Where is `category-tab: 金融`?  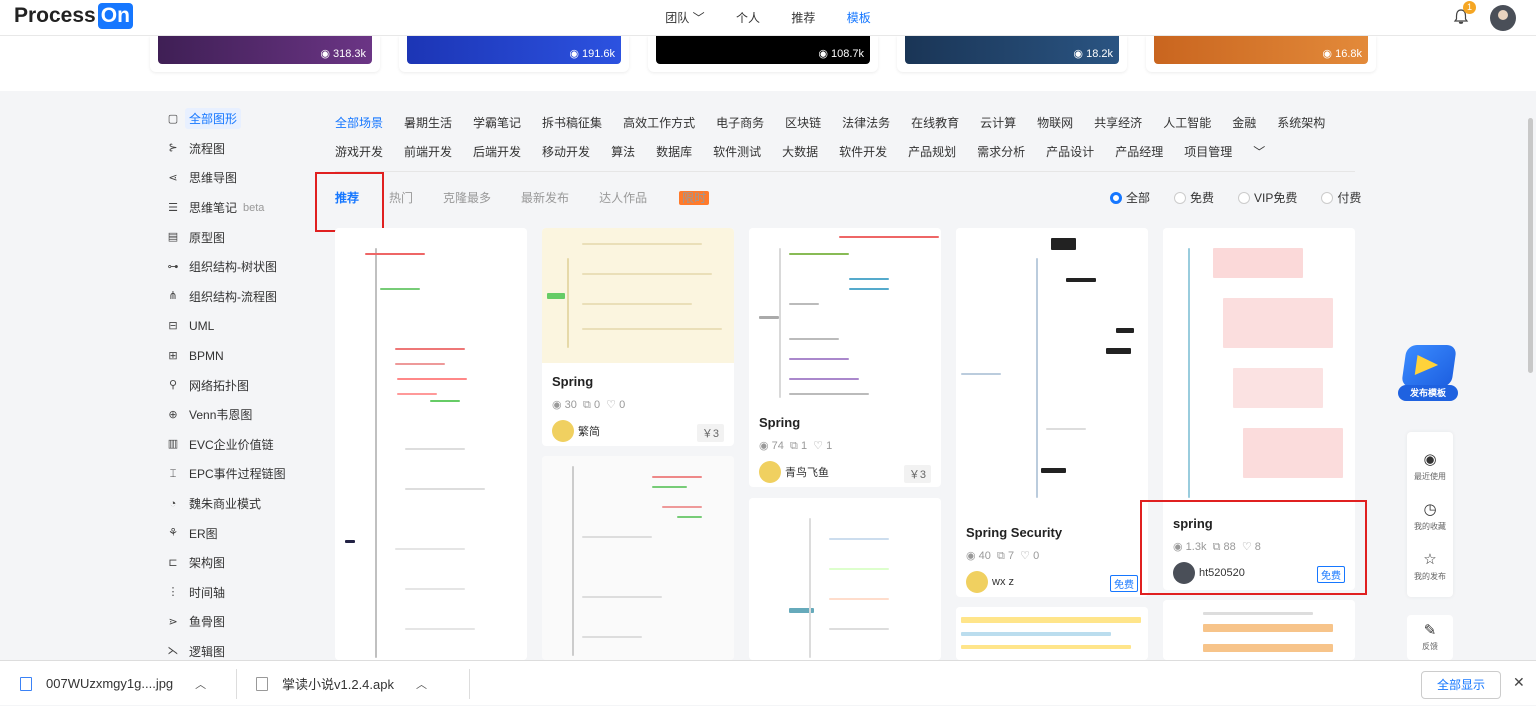 category-tab: 金融 is located at coordinates (1244, 122).